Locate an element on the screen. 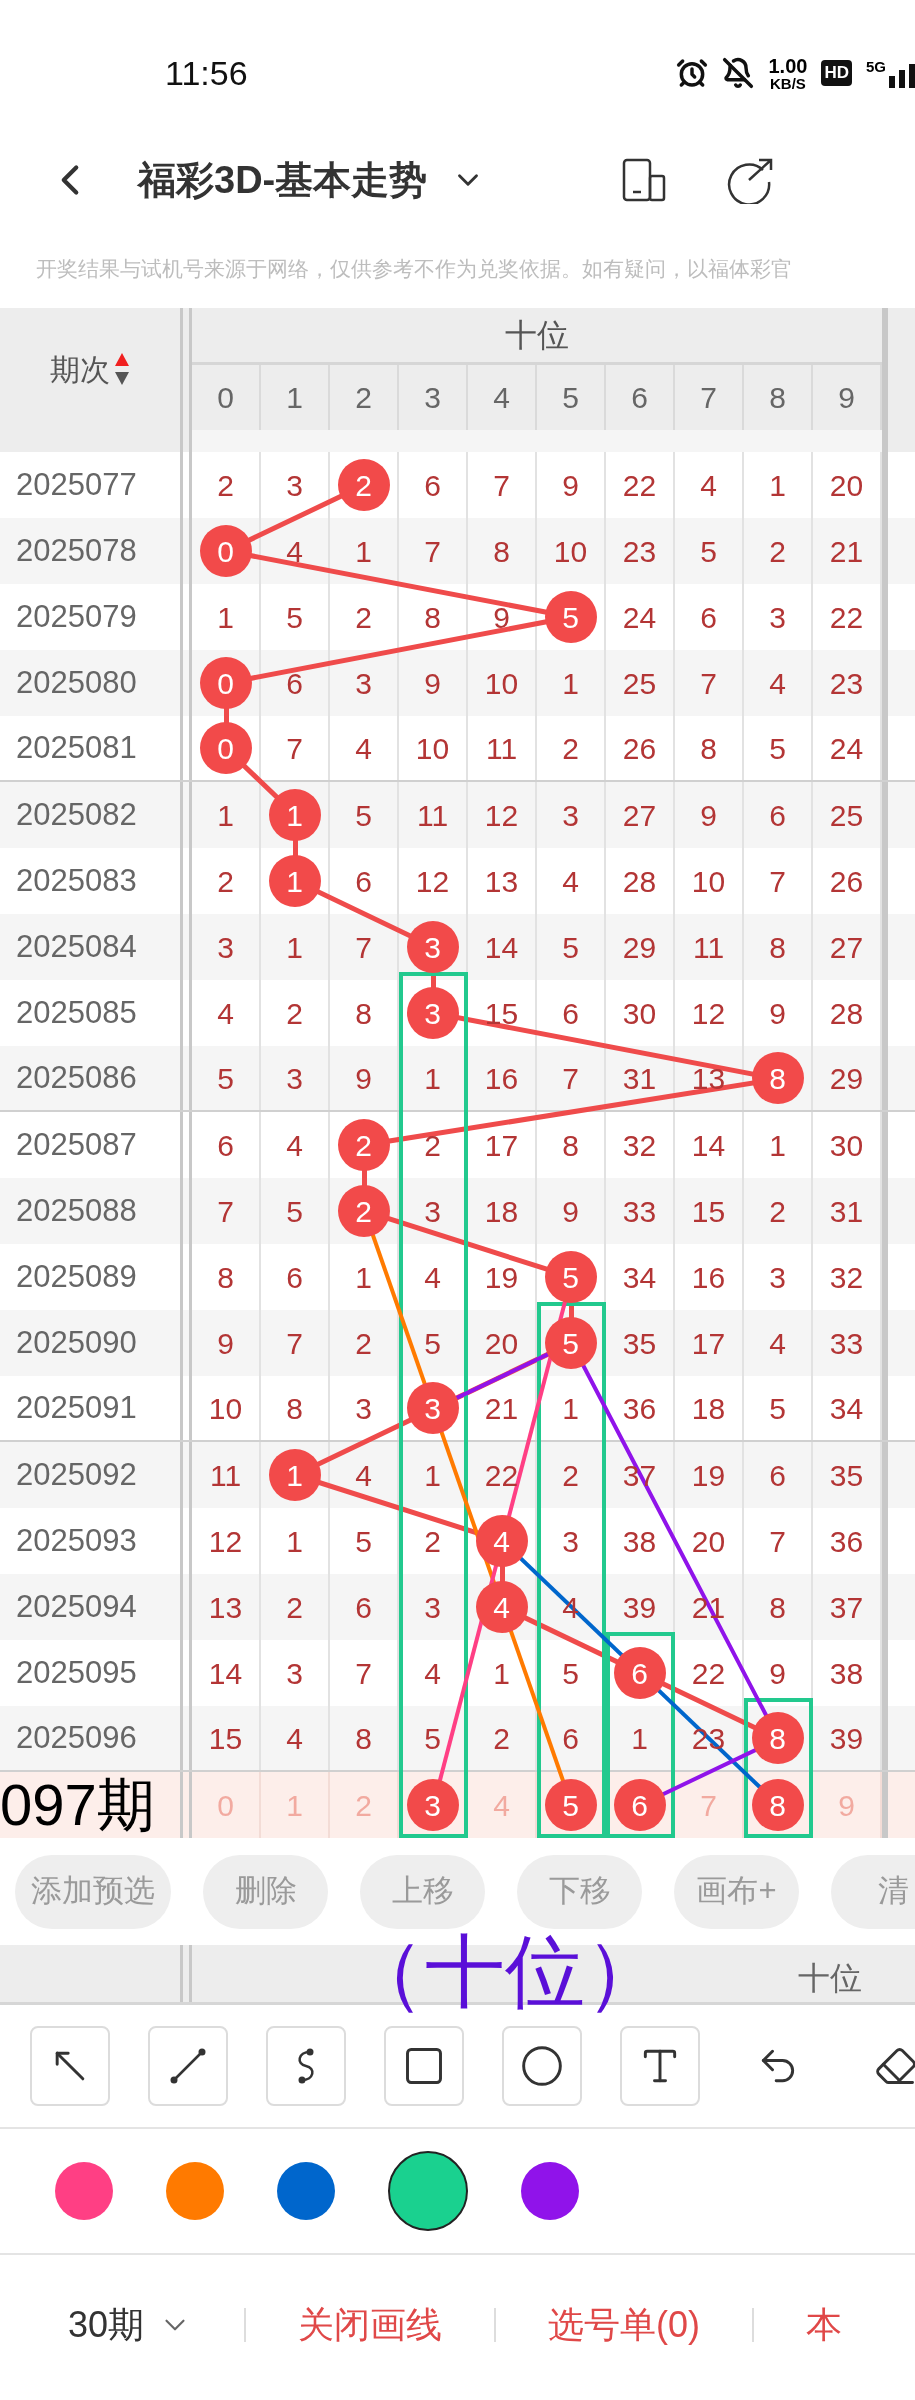  miss-count: 26 is located at coordinates (639, 748).